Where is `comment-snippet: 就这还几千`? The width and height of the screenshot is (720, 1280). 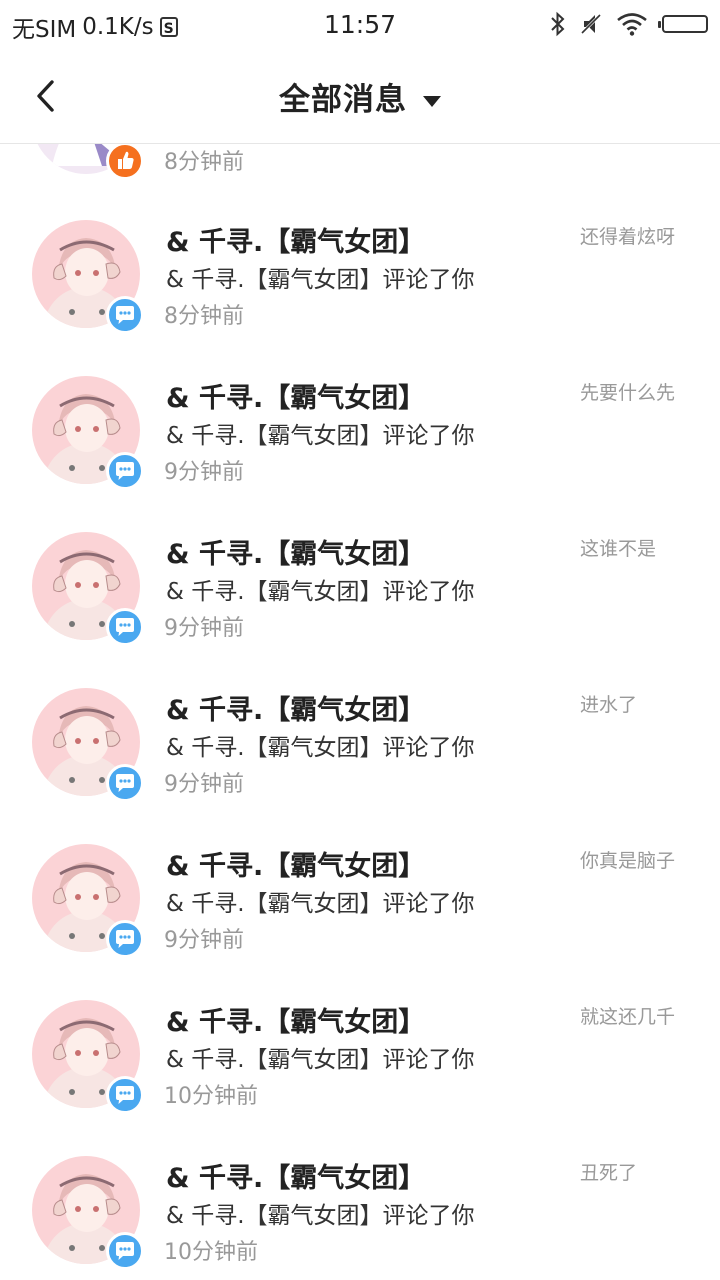
comment-snippet: 就这还几千 is located at coordinates (628, 1017).